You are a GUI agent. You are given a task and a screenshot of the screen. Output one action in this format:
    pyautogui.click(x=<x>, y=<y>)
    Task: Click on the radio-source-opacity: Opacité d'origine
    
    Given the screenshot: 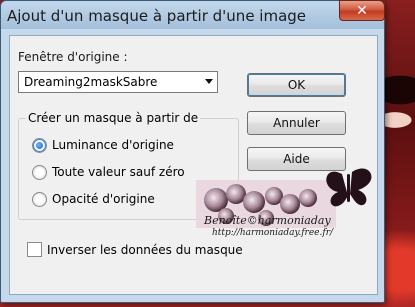 What is the action you would take?
    pyautogui.click(x=93, y=199)
    